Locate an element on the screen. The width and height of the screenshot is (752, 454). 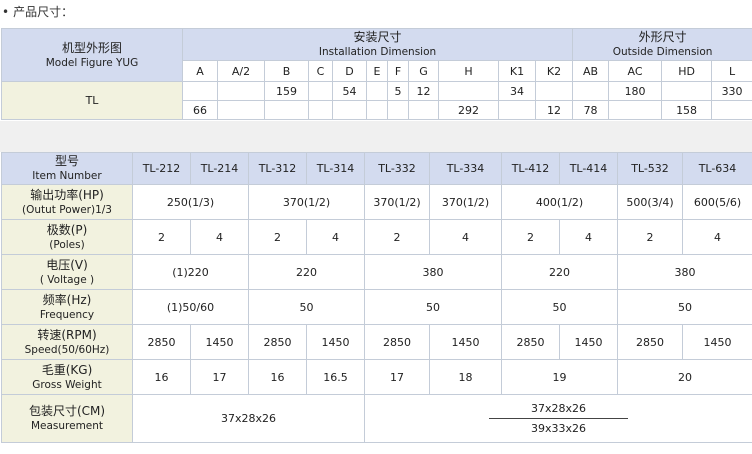
dim-cell: 66 is located at coordinates (200, 110).